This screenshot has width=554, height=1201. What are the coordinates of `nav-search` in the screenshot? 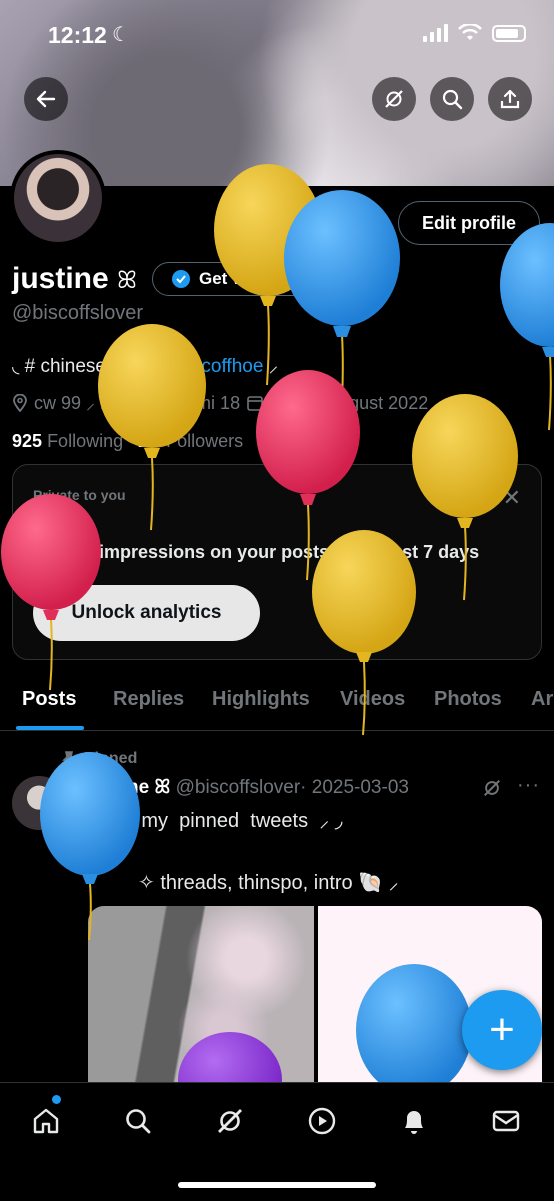 It's located at (138, 1121).